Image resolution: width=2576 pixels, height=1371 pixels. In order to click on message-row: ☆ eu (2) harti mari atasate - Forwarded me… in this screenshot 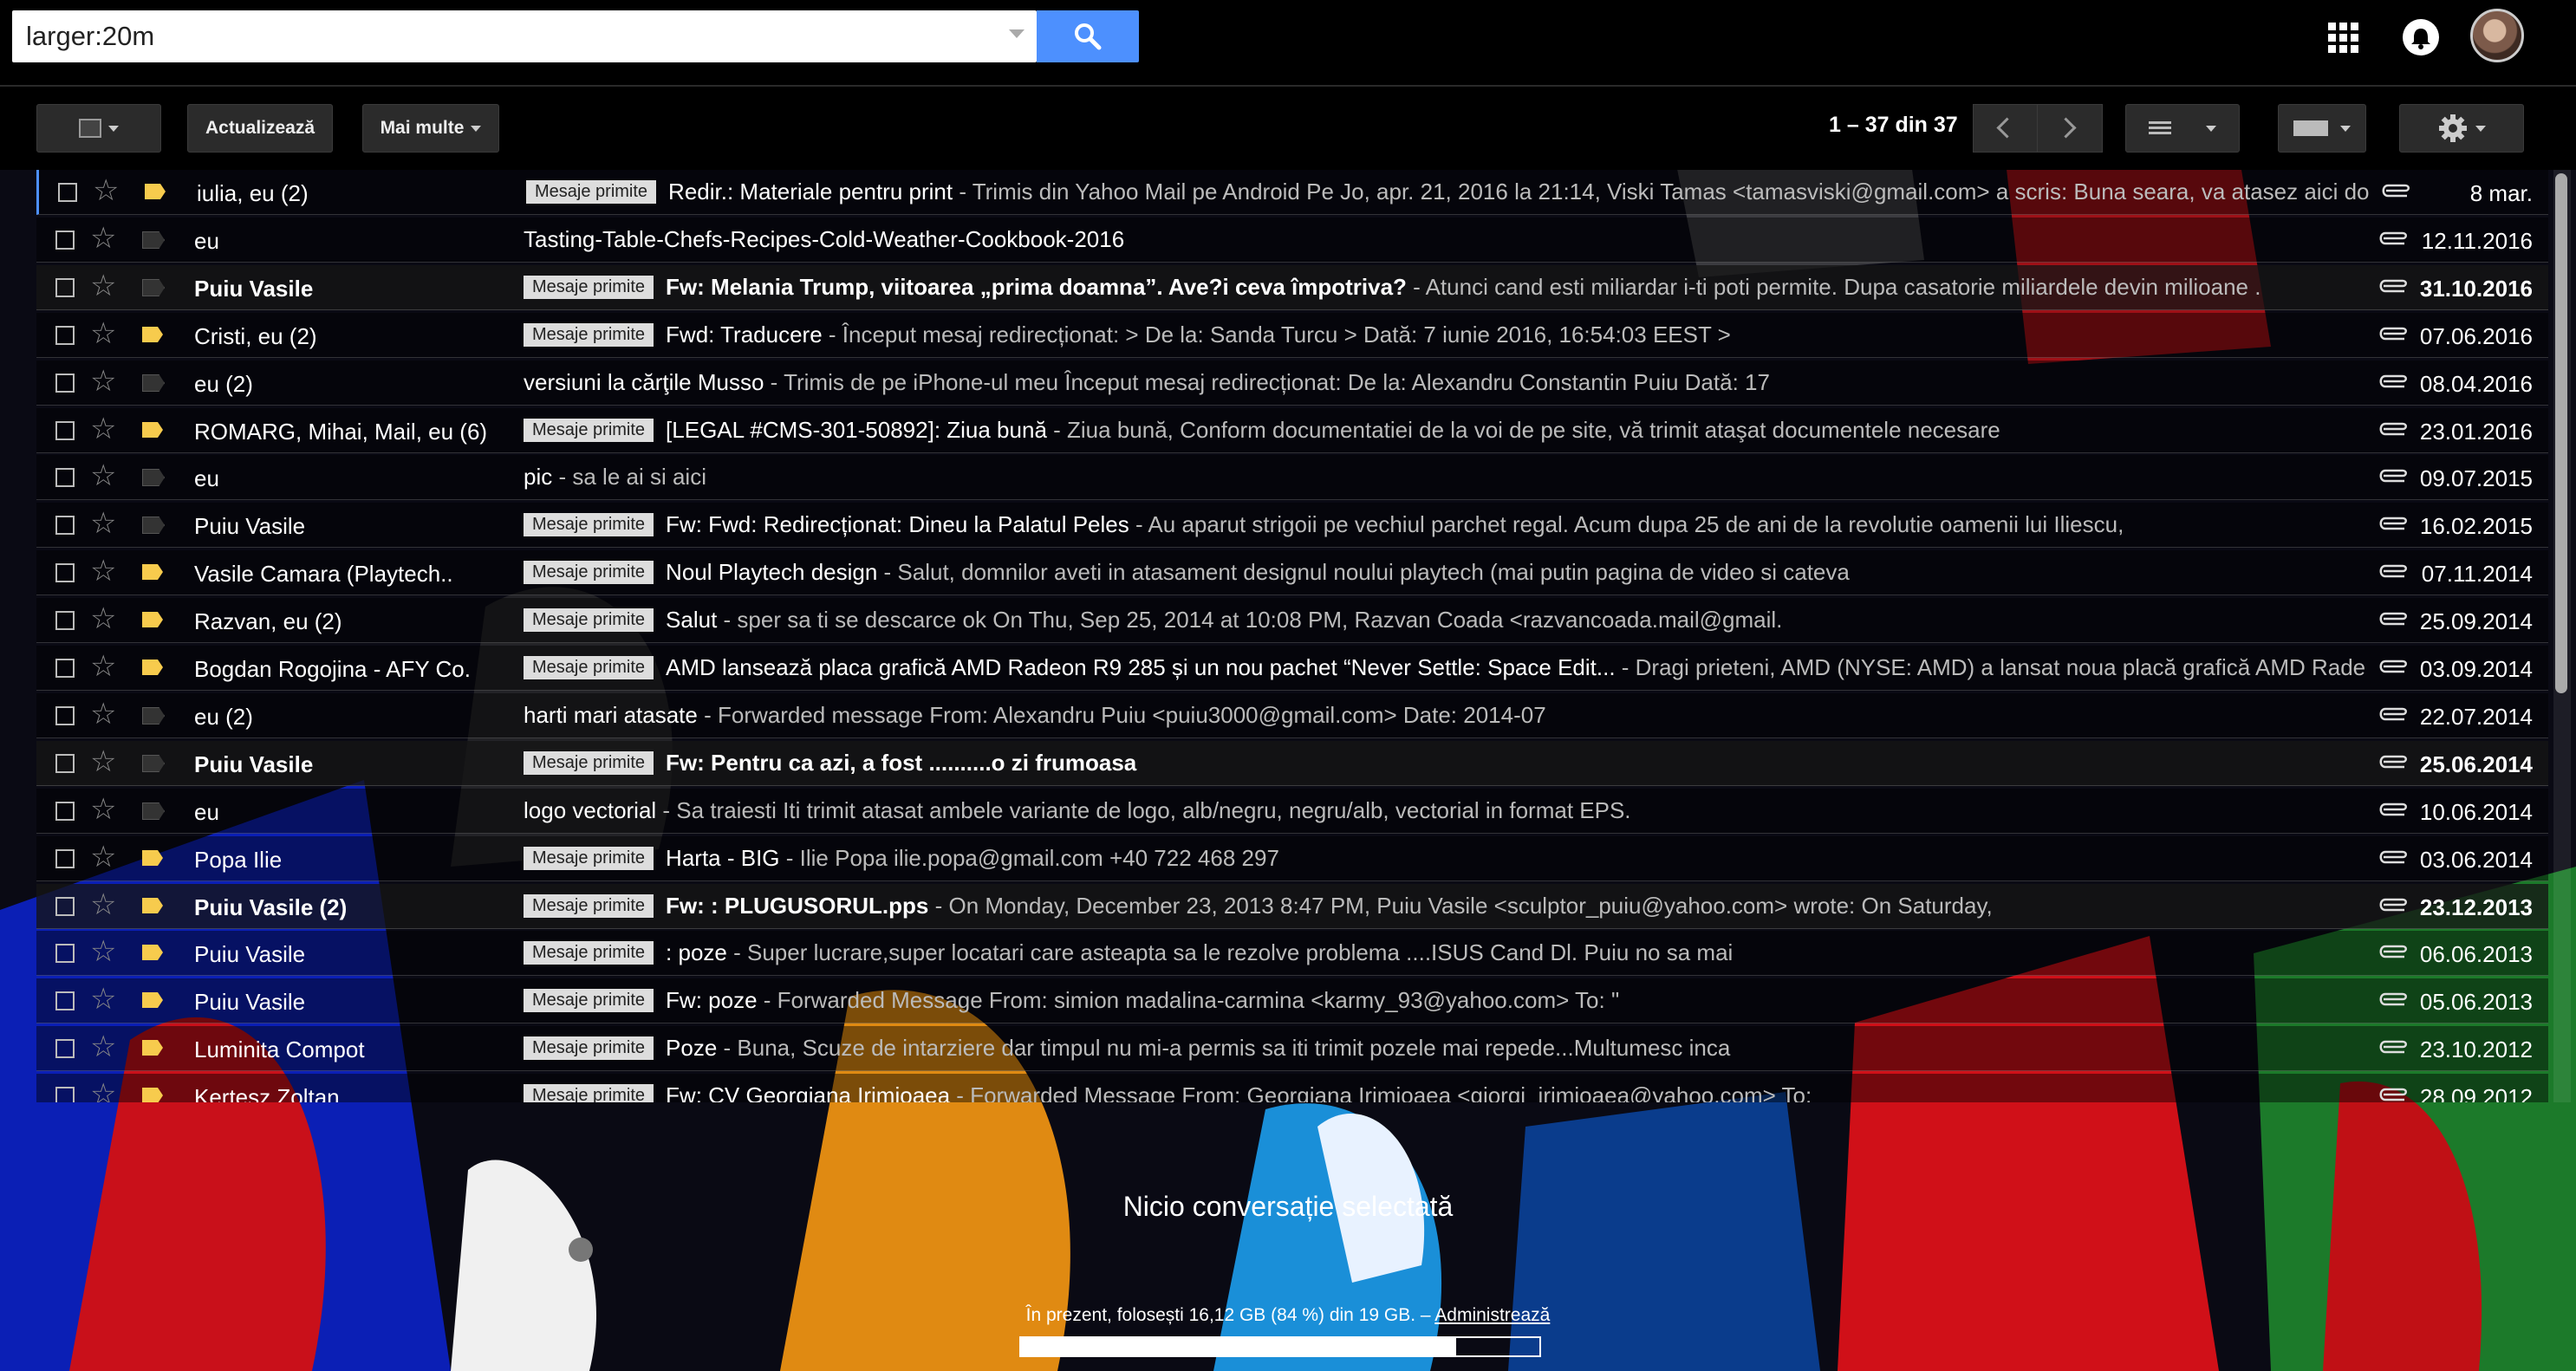, I will do `click(1292, 715)`.